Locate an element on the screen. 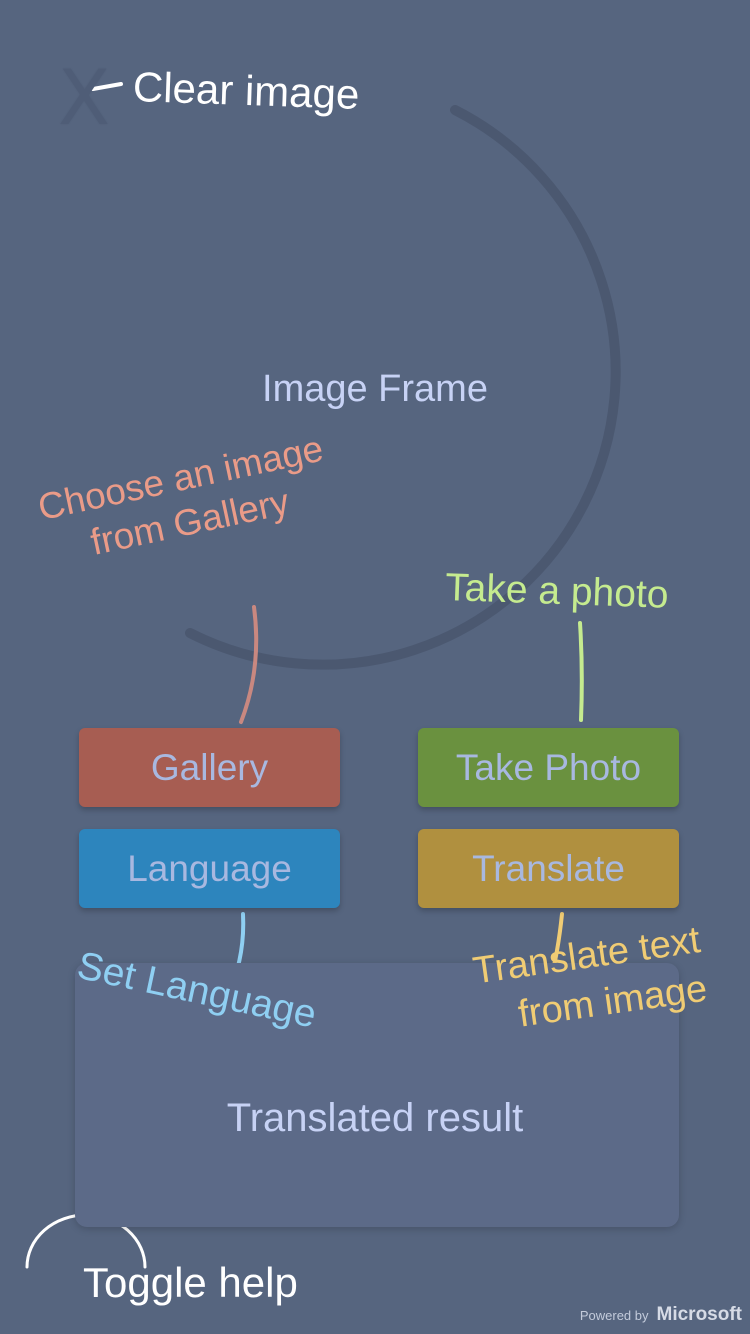 The height and width of the screenshot is (1334, 750). take-photo-hint: Take a photo is located at coordinates (557, 591).